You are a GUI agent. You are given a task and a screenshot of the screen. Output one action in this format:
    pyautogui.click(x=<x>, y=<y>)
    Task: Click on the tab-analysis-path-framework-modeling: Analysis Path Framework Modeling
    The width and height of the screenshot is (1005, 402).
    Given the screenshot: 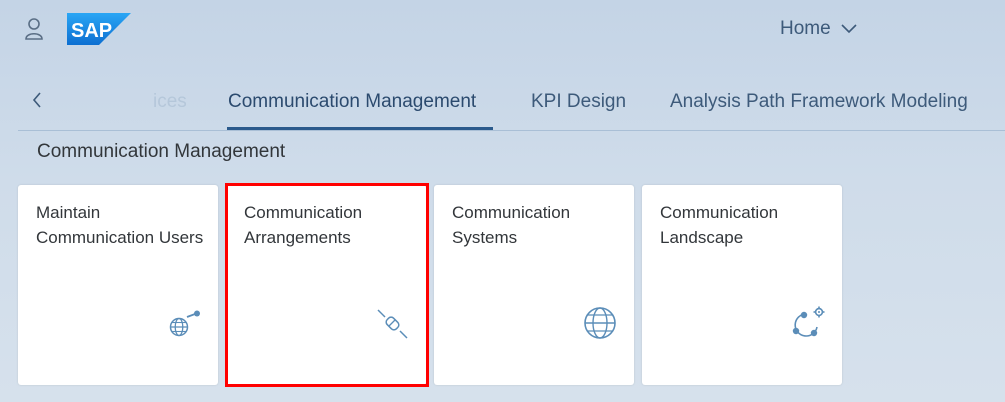 What is the action you would take?
    pyautogui.click(x=819, y=102)
    